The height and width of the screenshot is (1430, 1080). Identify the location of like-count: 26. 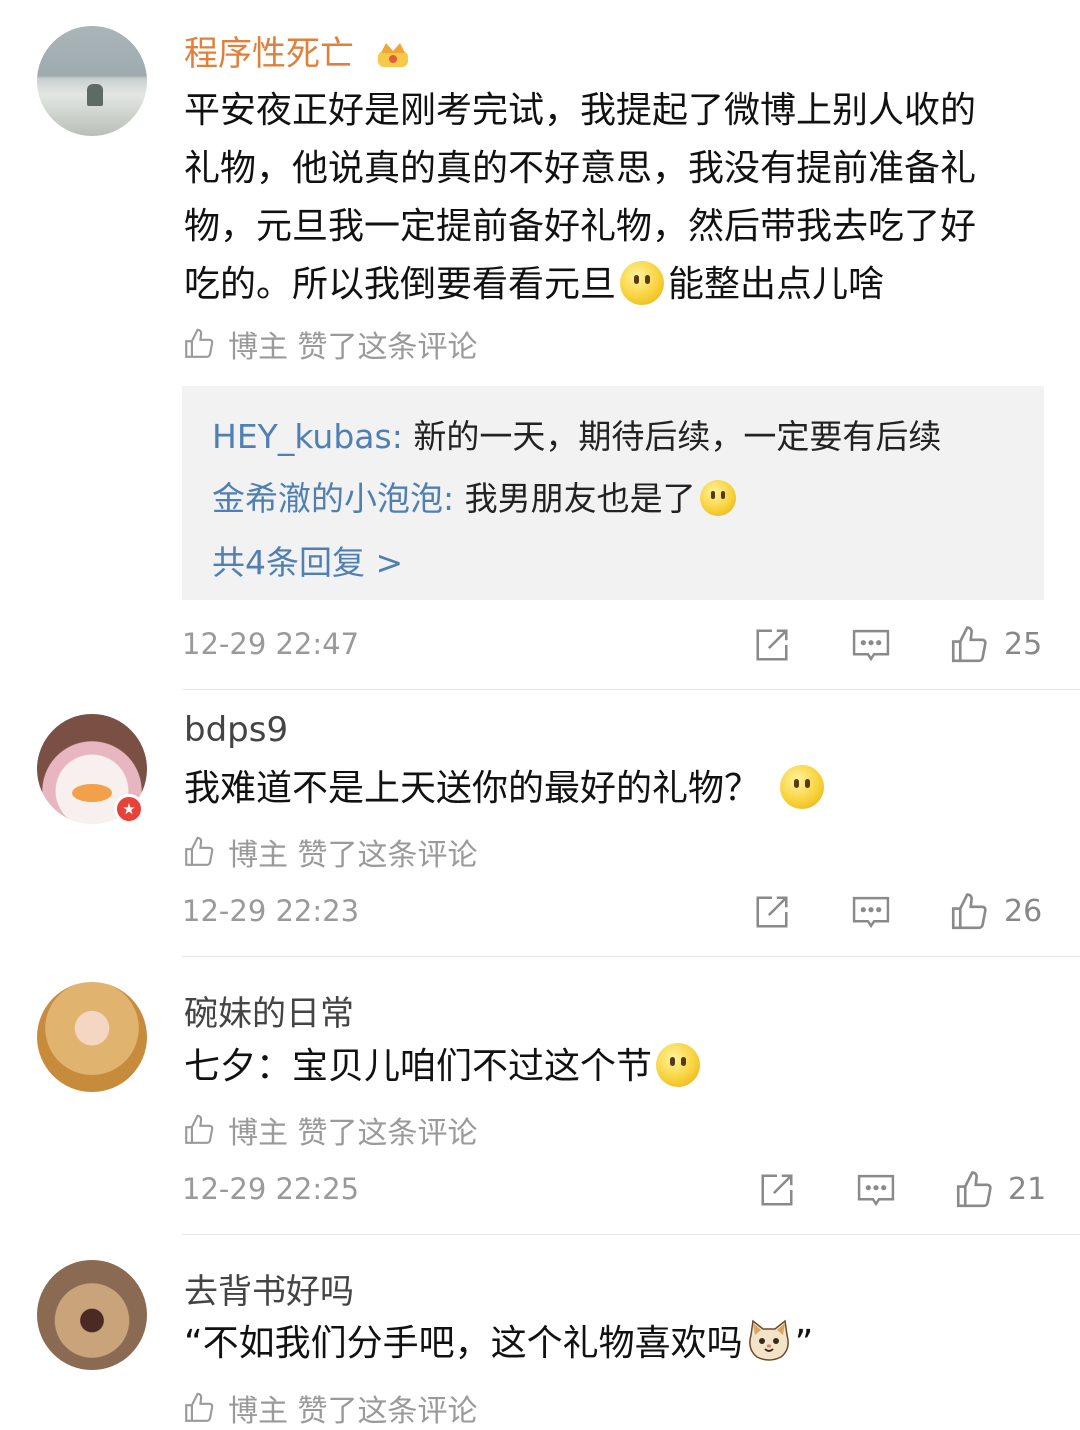
(1023, 911).